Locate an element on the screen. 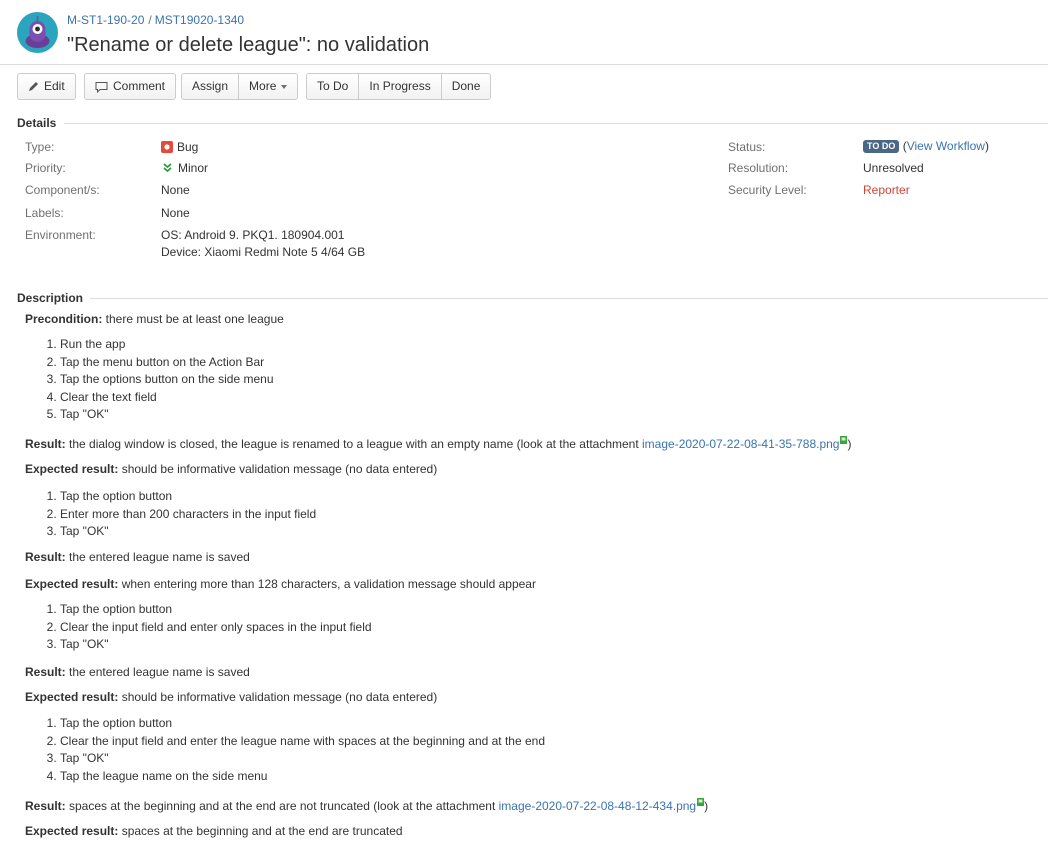 This screenshot has height=846, width=1048. breadcrumb: M-ST1-190-20 /MST19020-1340 is located at coordinates (155, 20).